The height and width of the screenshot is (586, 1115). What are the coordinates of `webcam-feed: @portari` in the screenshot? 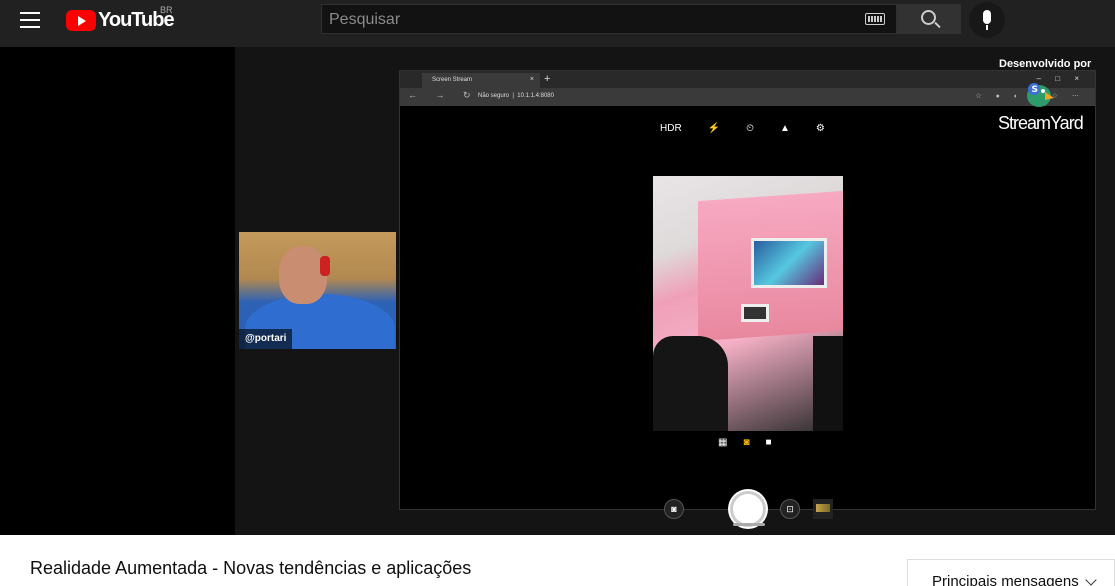 It's located at (317, 290).